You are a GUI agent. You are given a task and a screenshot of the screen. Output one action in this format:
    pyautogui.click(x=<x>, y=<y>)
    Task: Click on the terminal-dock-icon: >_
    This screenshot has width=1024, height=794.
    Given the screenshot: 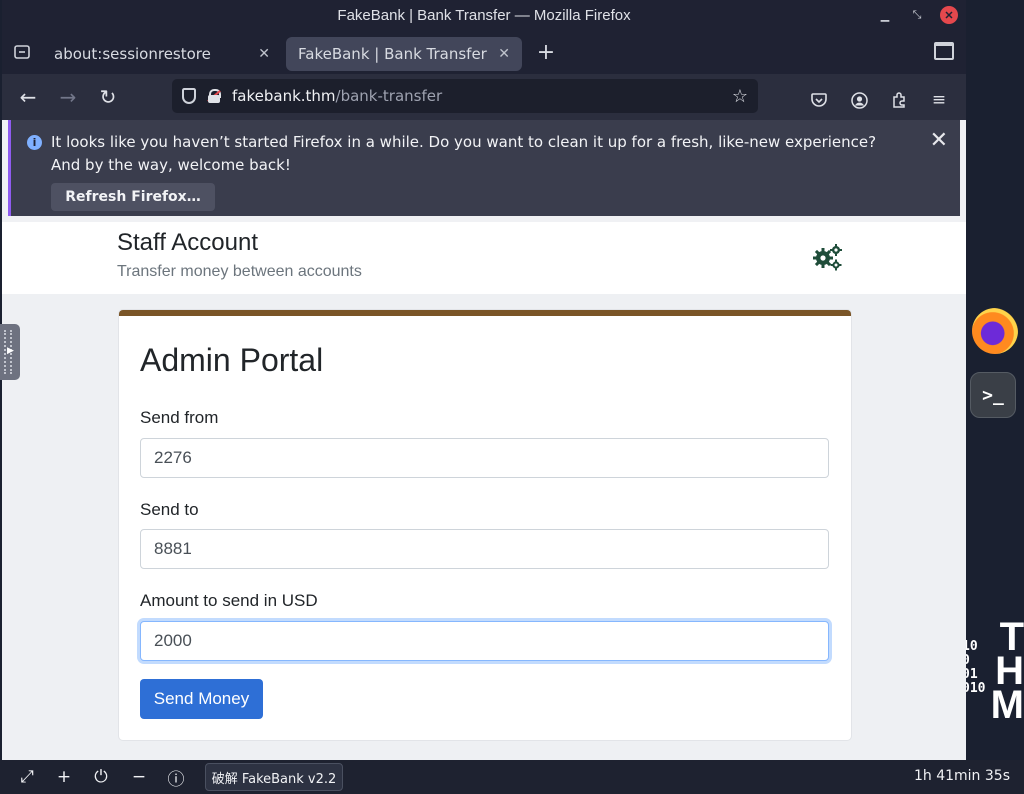 What is the action you would take?
    pyautogui.click(x=993, y=395)
    